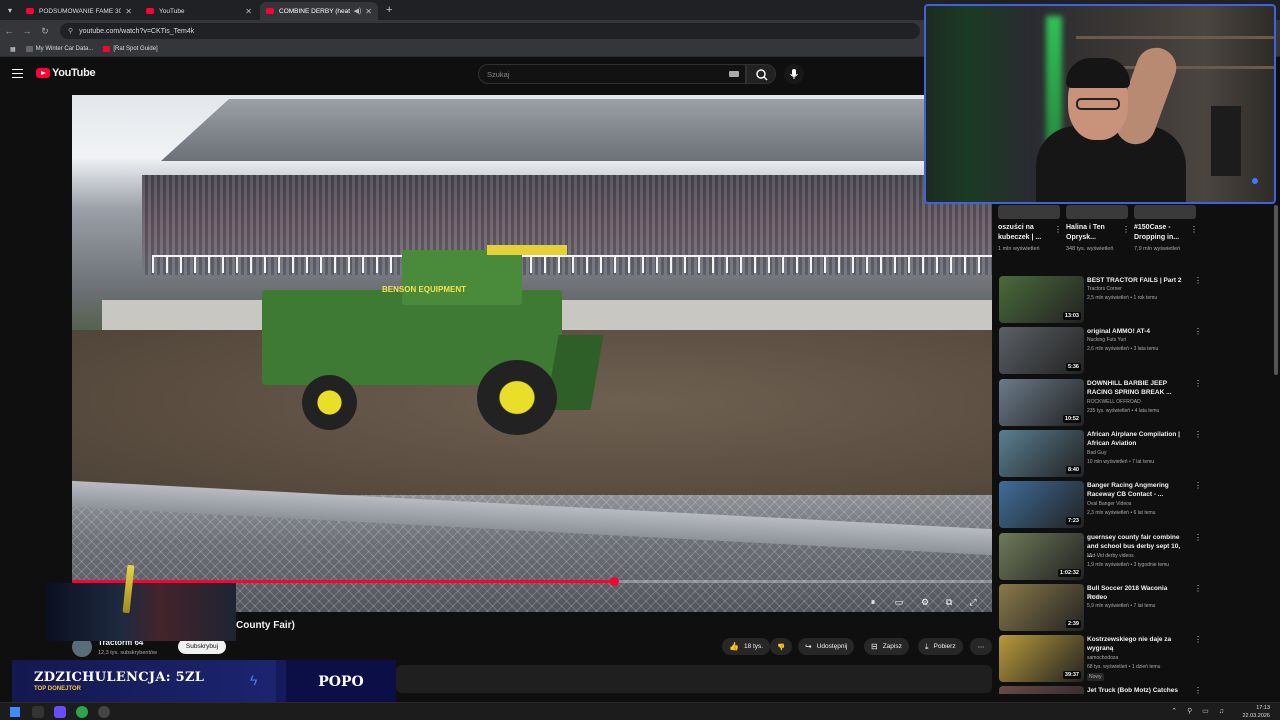  I want to click on tab-search-icon: ▾, so click(10, 10).